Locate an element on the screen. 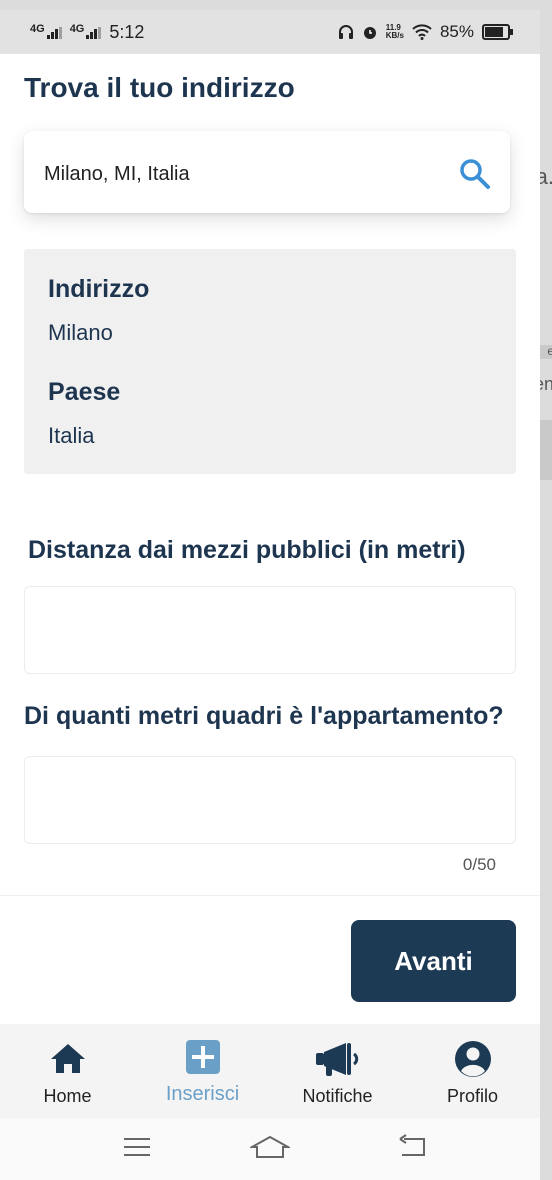 This screenshot has height=1180, width=552. nav-item-inserisci: Inserisci is located at coordinates (202, 1071).